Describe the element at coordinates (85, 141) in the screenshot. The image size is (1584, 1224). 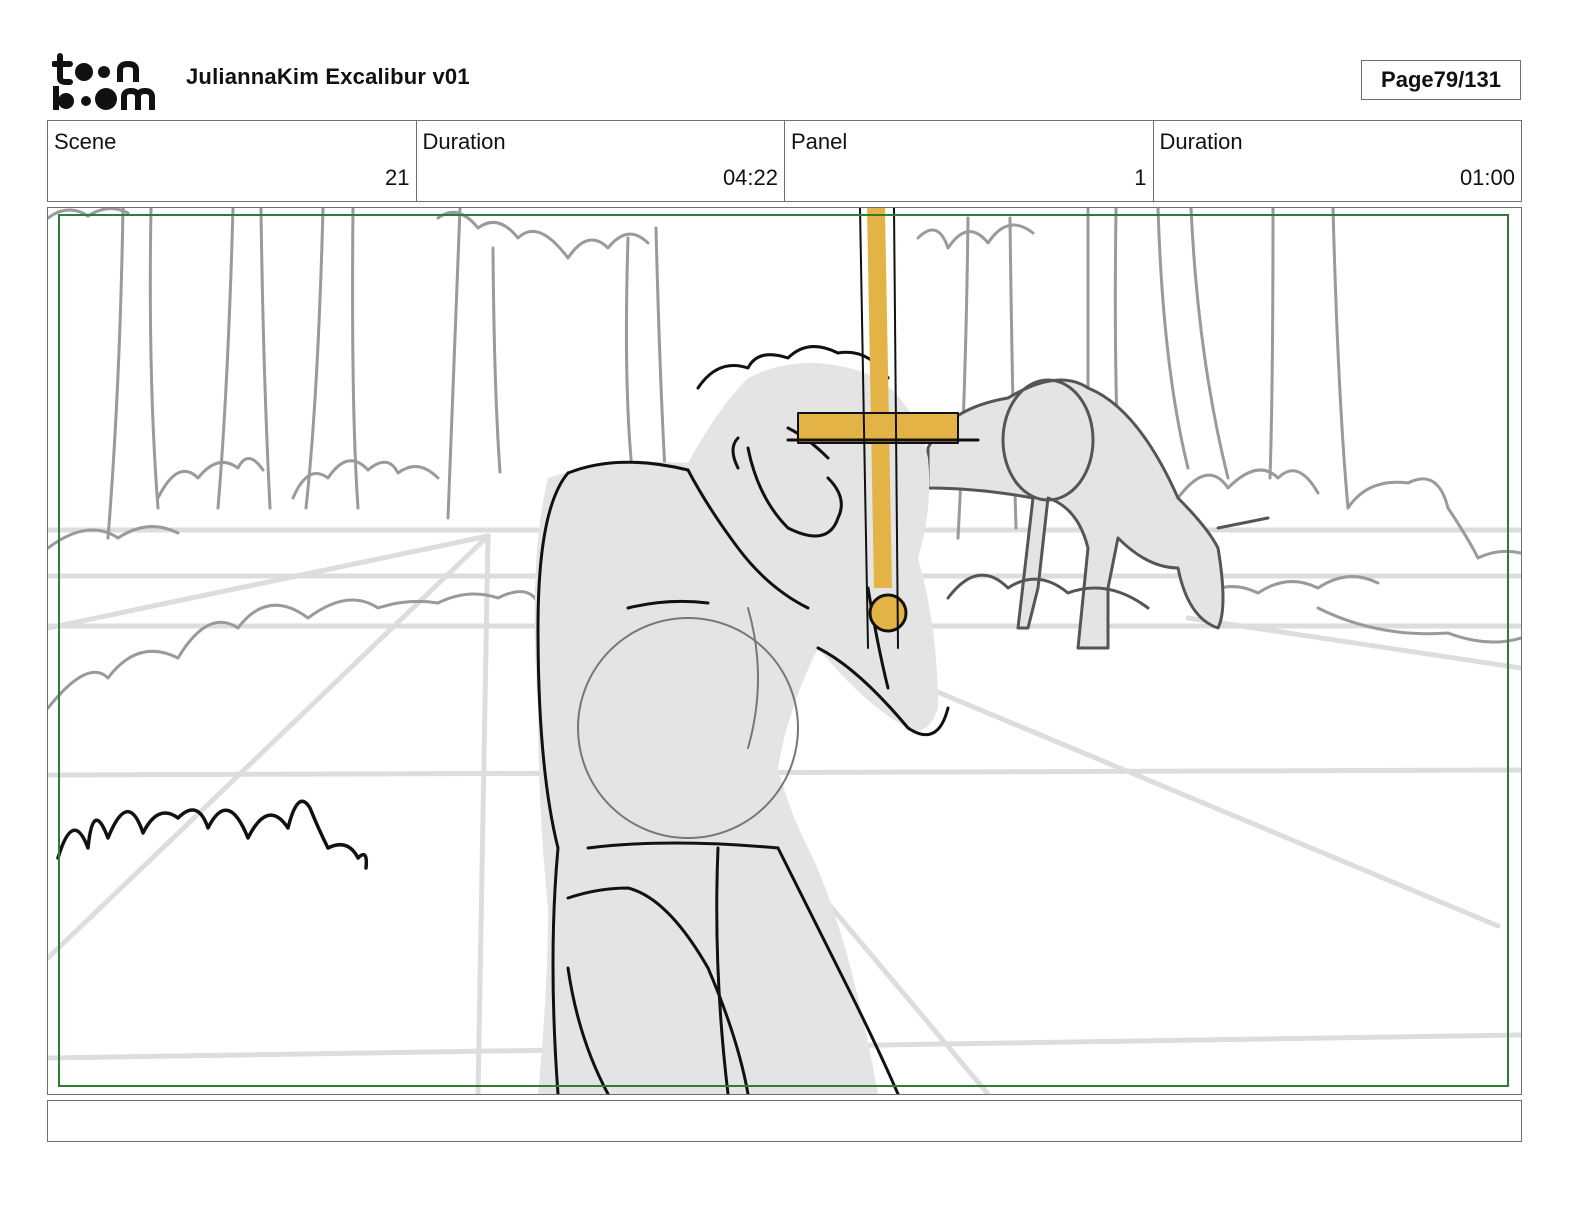
I see `scene-label: Scene` at that location.